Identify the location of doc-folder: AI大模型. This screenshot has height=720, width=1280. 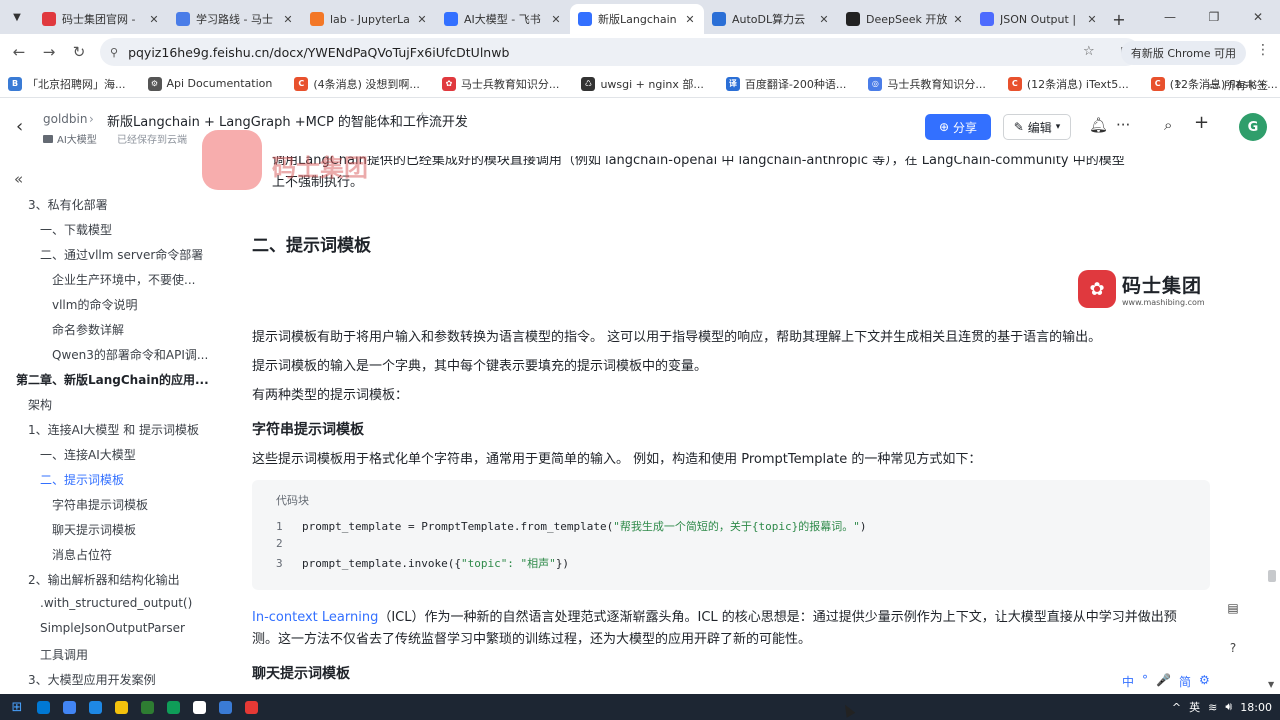
(70, 138).